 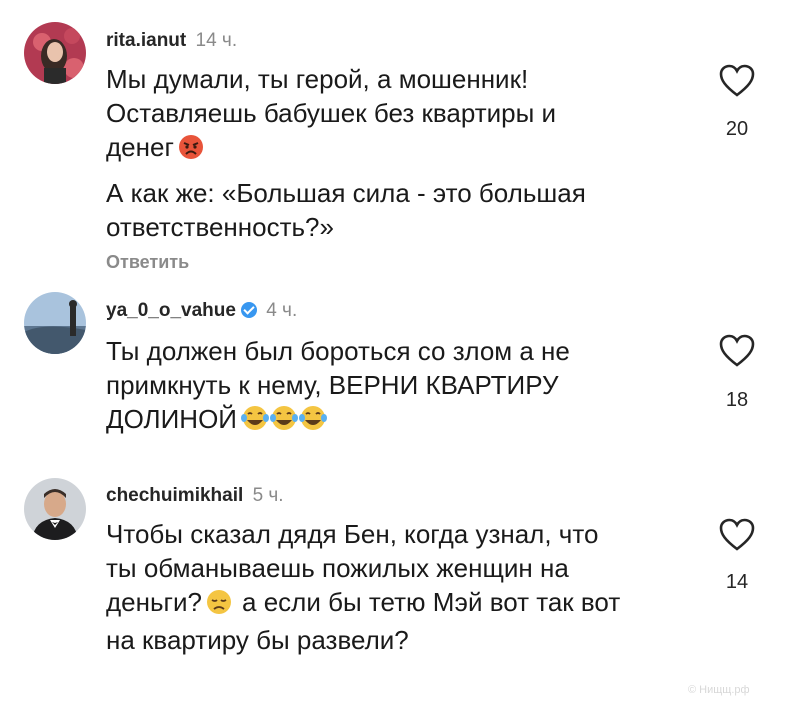 What do you see at coordinates (331, 113) in the screenshot?
I see `text-line: Оставляешь бабушек без квартиры и` at bounding box center [331, 113].